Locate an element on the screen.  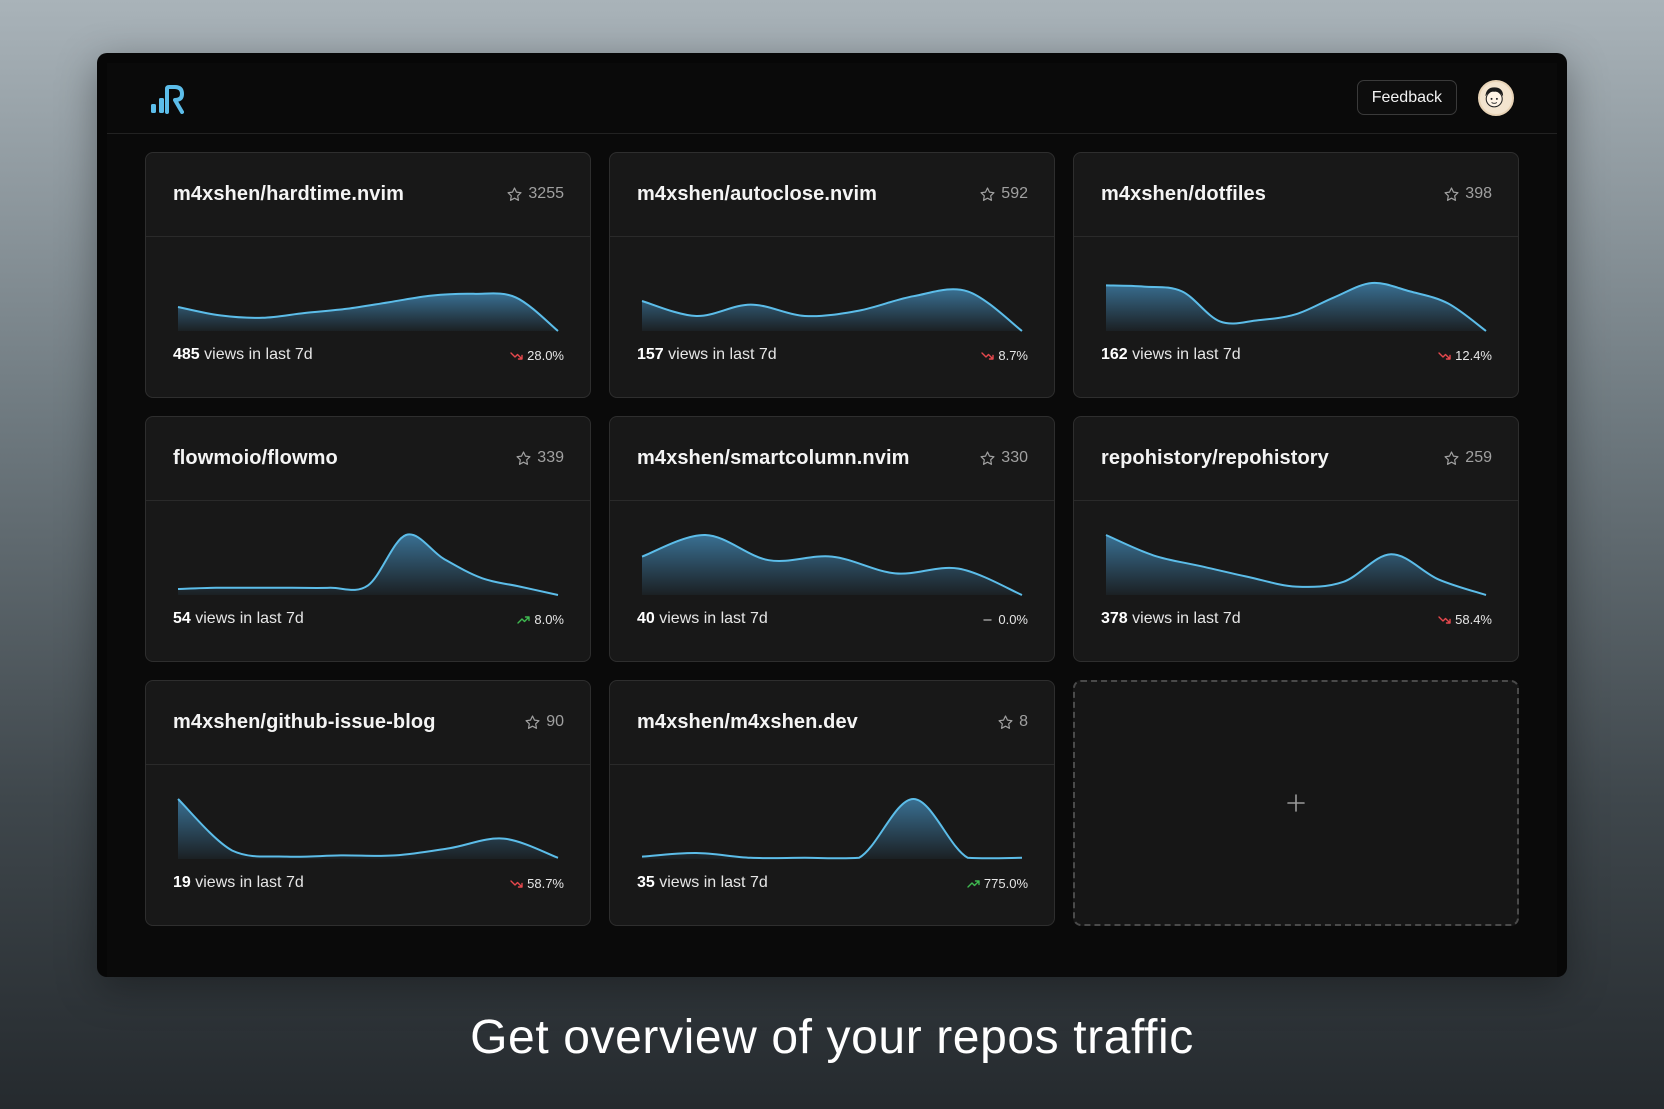
views-count: 19 is located at coordinates (182, 882).